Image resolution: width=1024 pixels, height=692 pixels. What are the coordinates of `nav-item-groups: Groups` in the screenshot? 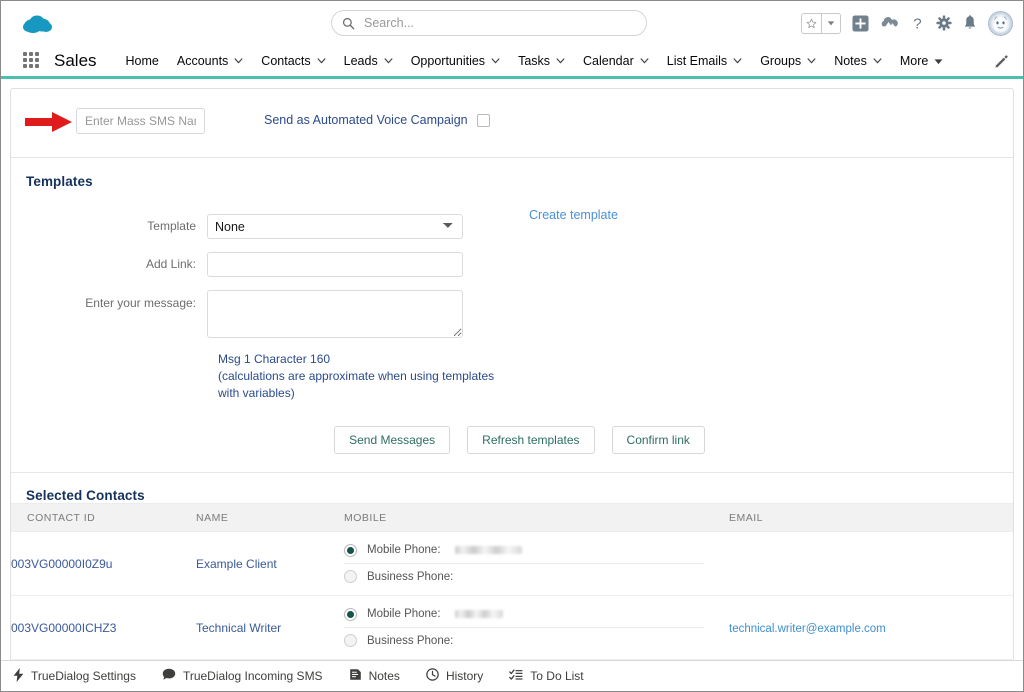 It's located at (788, 61).